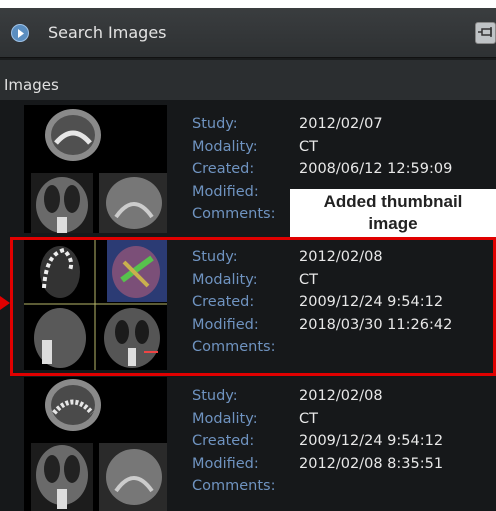 This screenshot has height=511, width=496. I want to click on pin-button, so click(485, 33).